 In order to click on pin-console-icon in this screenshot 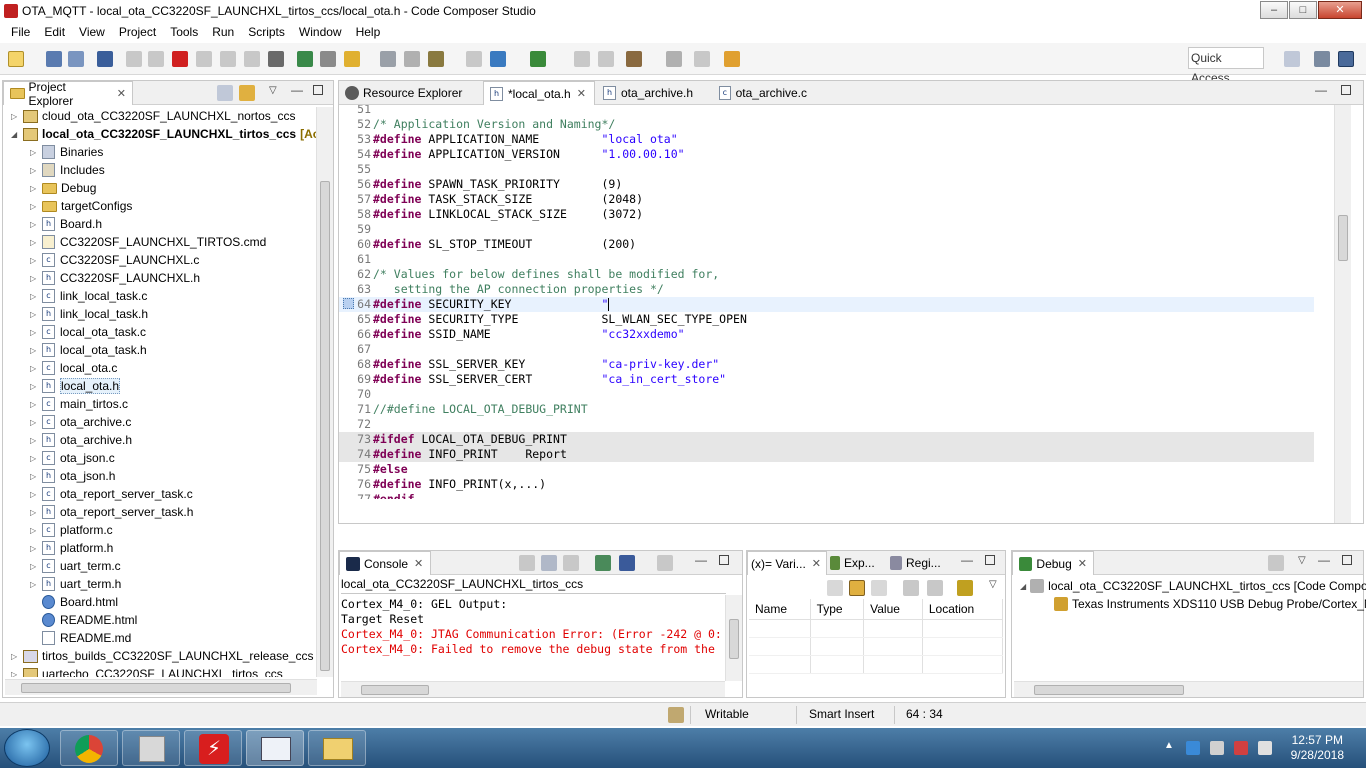, I will do `click(603, 563)`.